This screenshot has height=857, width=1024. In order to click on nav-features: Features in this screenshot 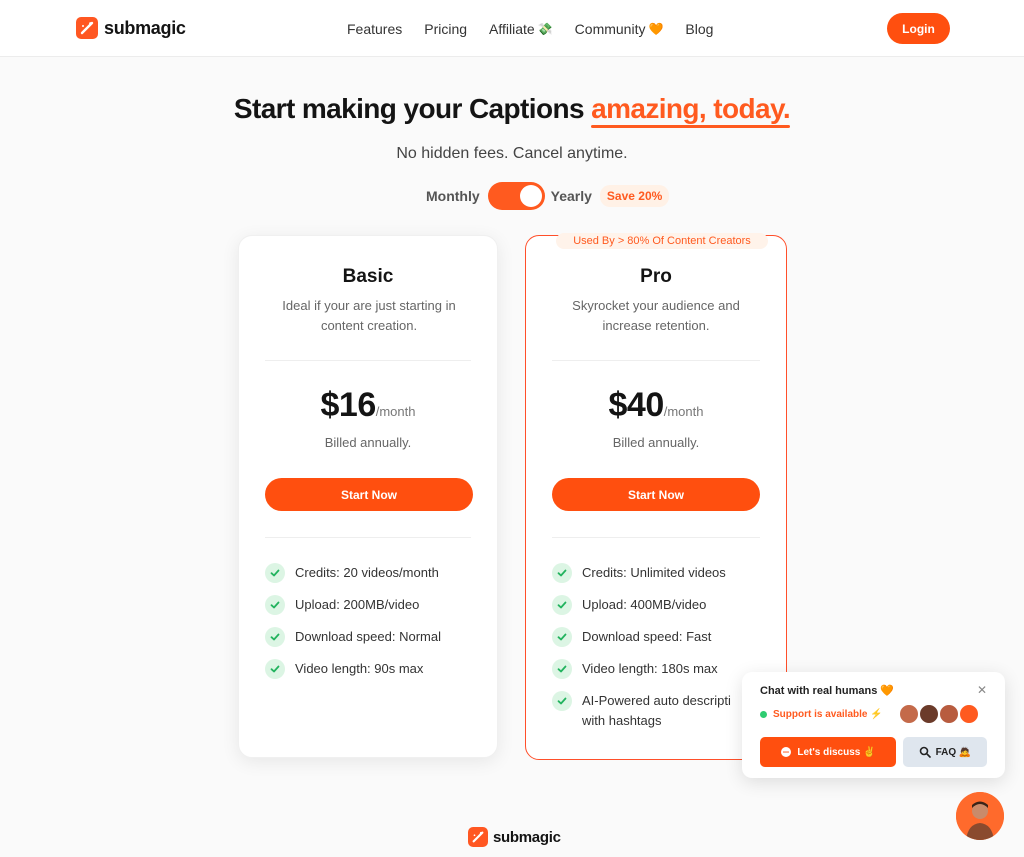, I will do `click(374, 29)`.